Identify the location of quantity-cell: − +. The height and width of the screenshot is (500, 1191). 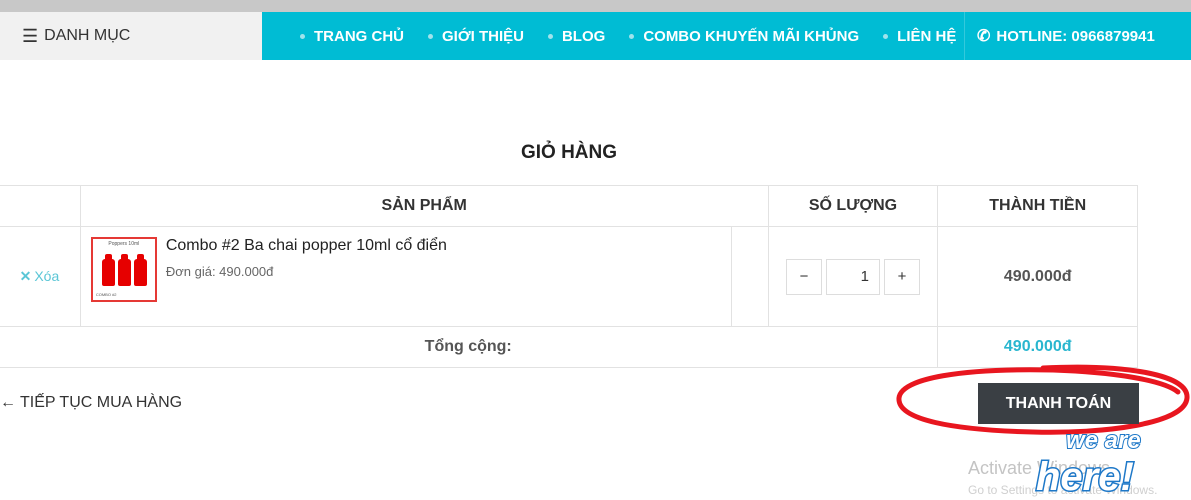
(853, 276).